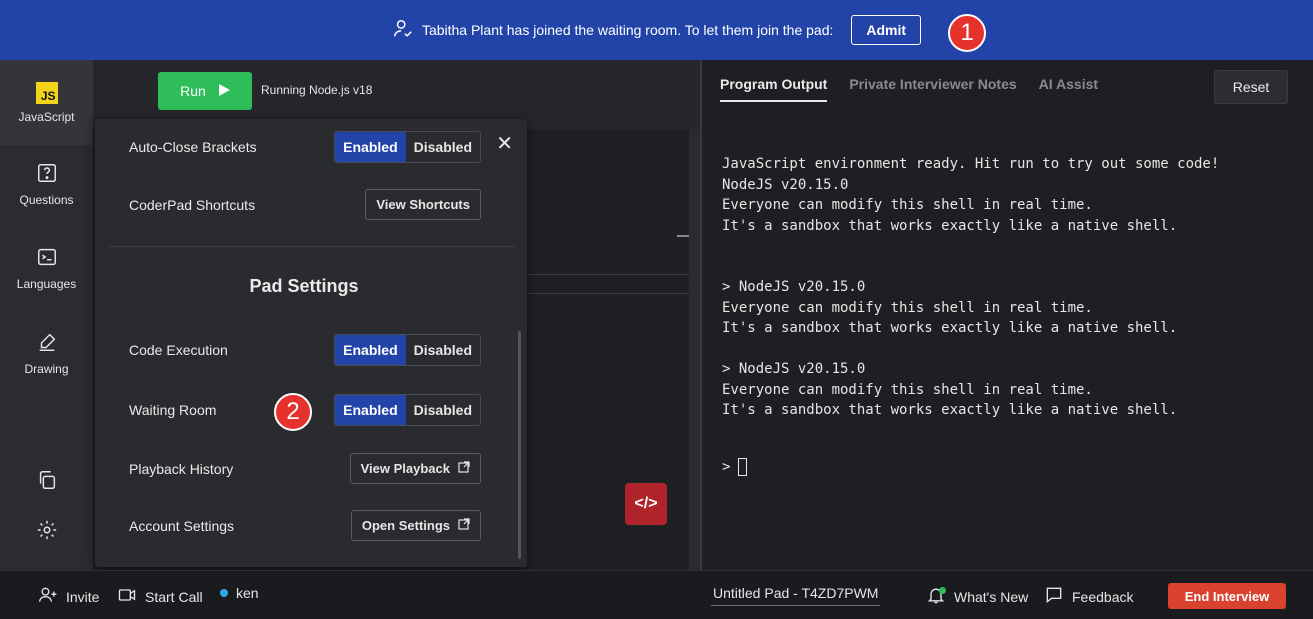 This screenshot has height=619, width=1313. What do you see at coordinates (405, 525) in the screenshot?
I see `button-label: Open Settings` at bounding box center [405, 525].